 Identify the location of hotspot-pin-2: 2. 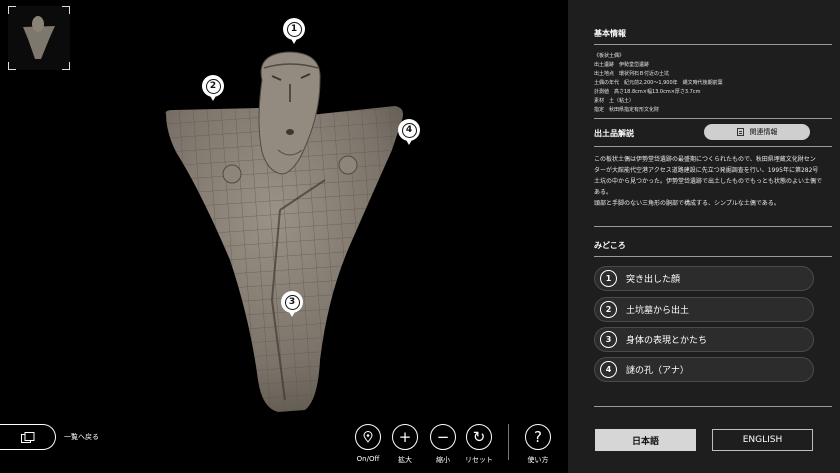
(213, 90).